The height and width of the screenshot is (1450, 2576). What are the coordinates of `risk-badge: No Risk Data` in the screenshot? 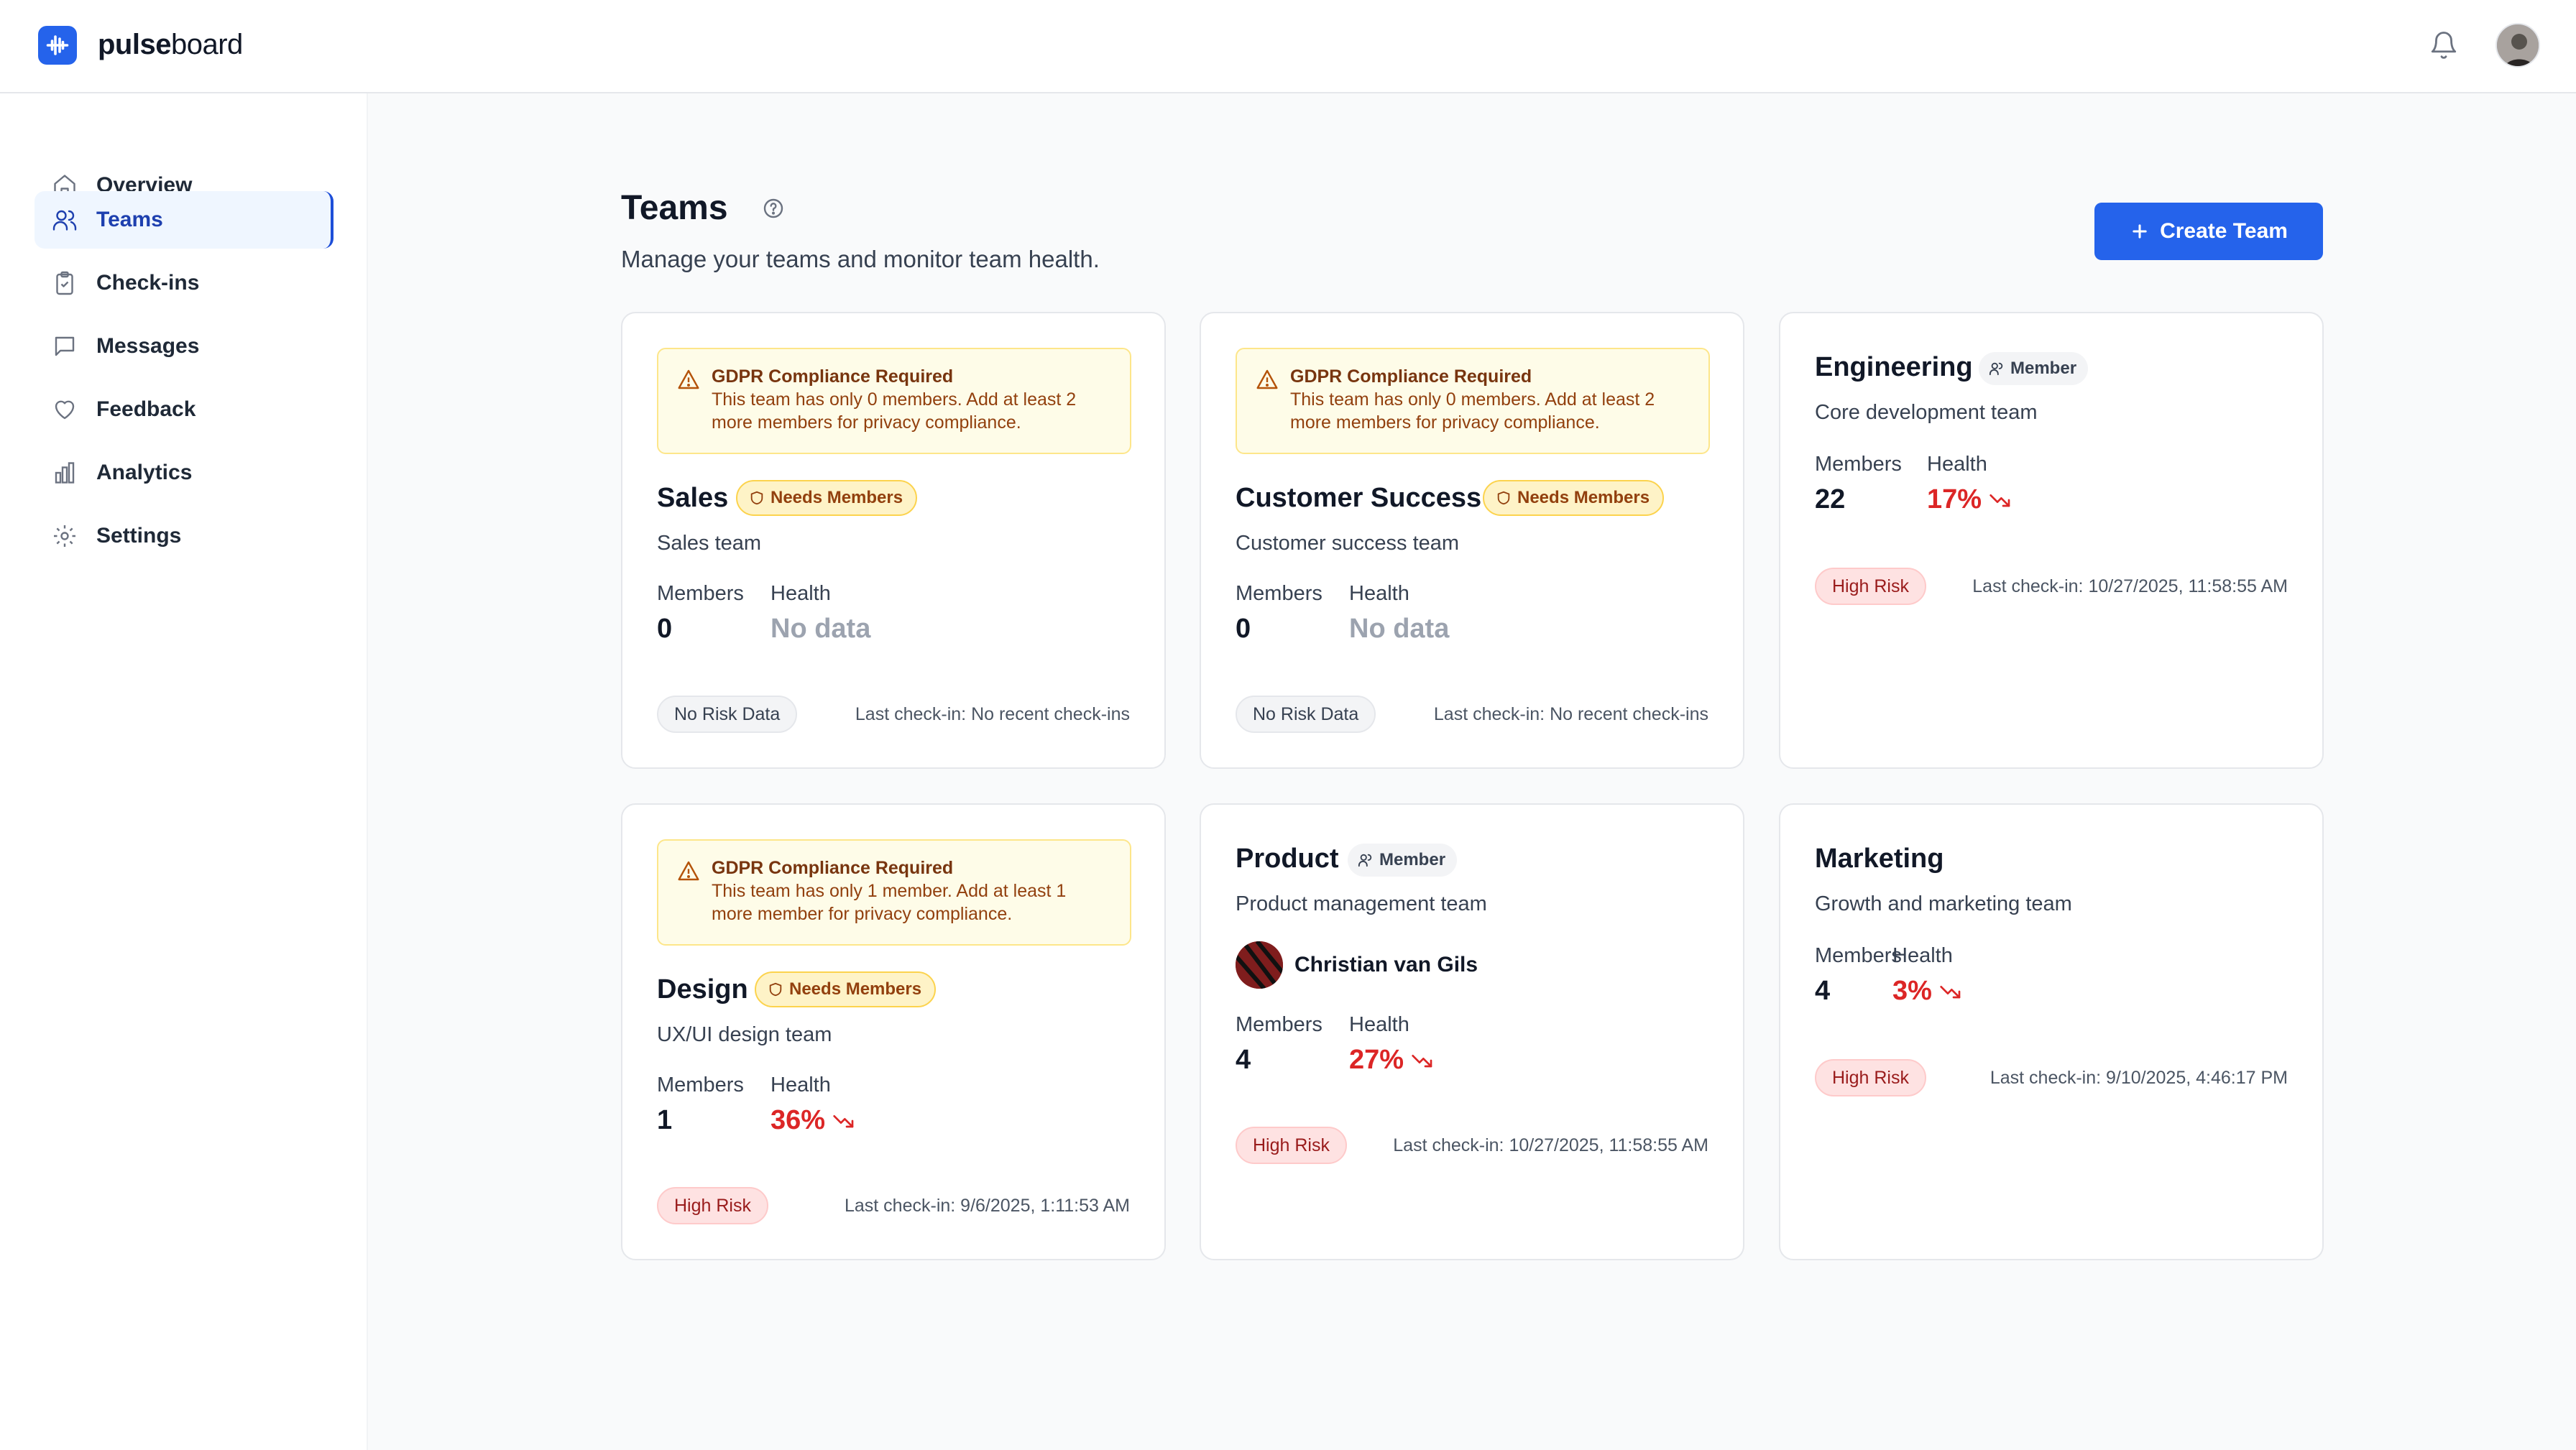 It's located at (727, 714).